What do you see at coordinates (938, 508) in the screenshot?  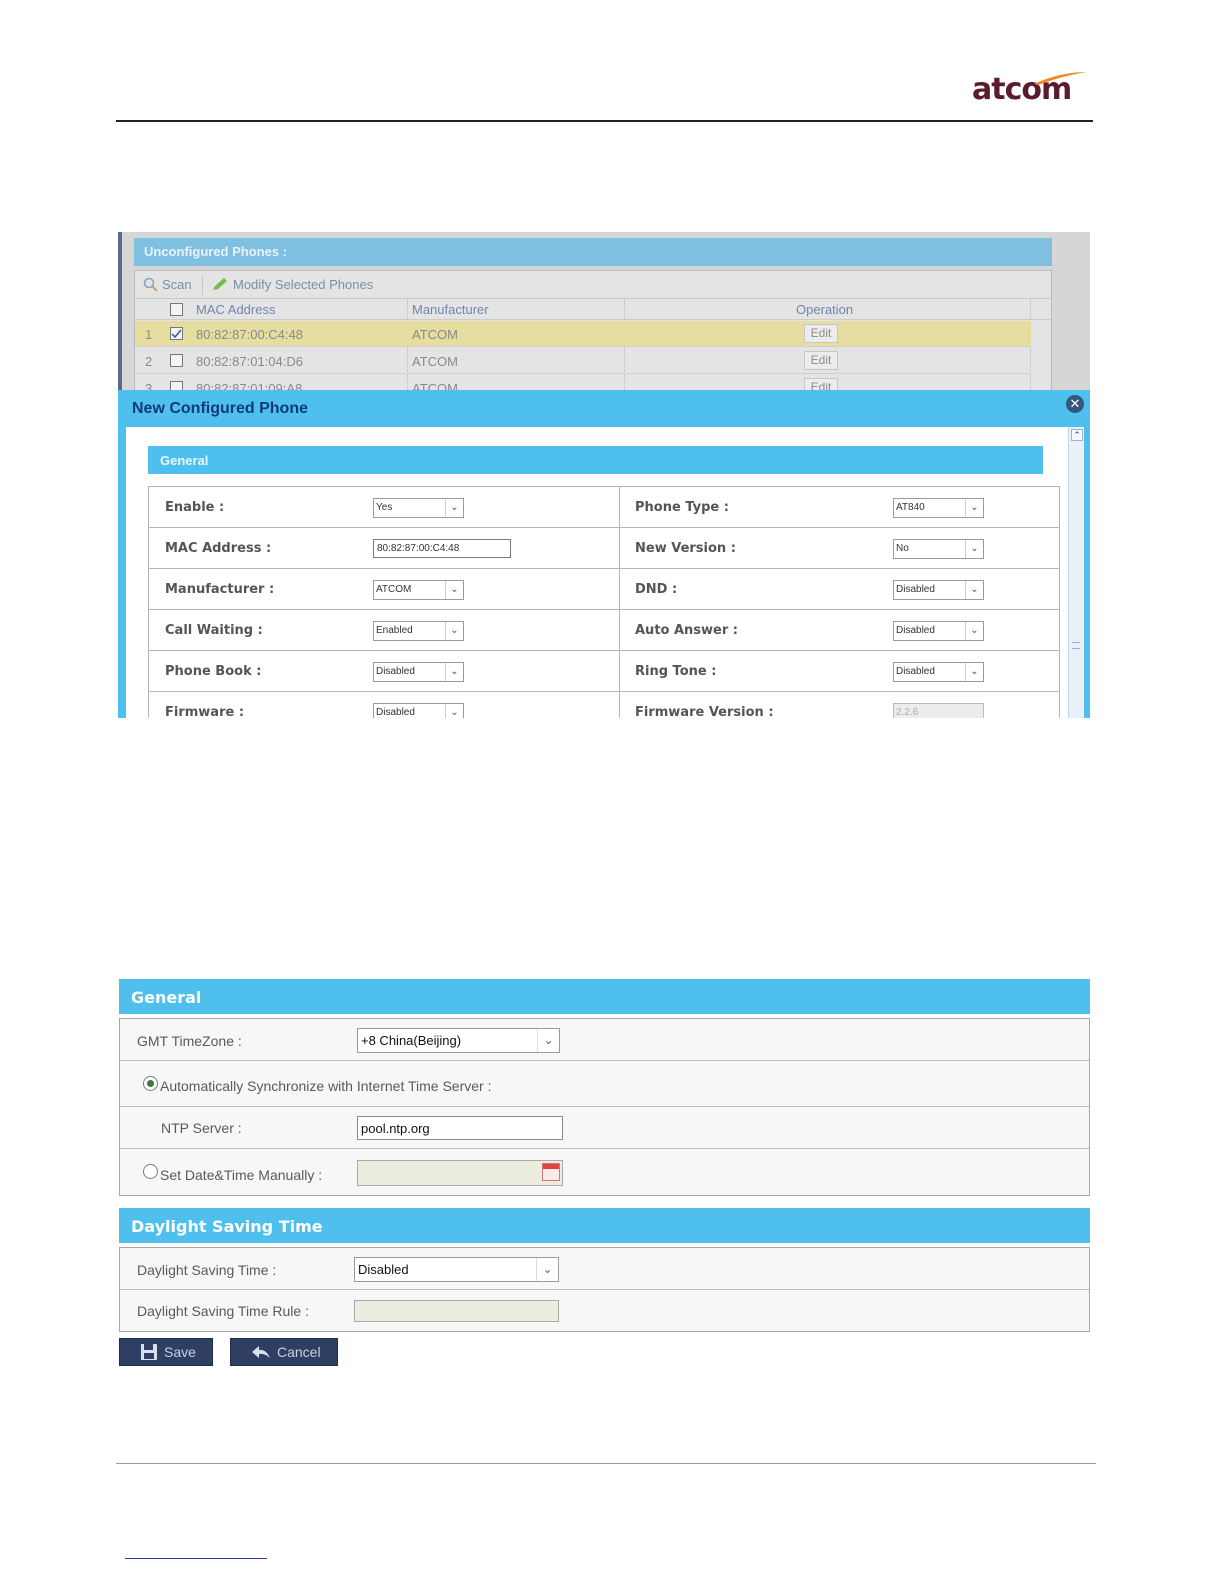 I see `phone-type-select: AT840 ⌄` at bounding box center [938, 508].